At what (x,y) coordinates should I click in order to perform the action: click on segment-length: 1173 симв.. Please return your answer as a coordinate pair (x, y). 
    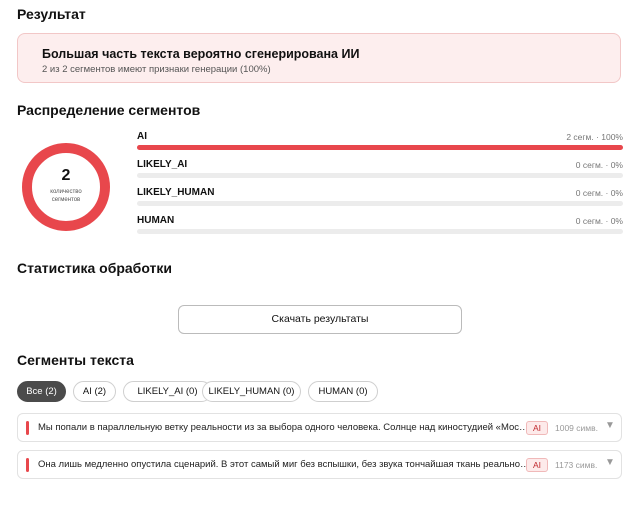
    Looking at the image, I should click on (576, 465).